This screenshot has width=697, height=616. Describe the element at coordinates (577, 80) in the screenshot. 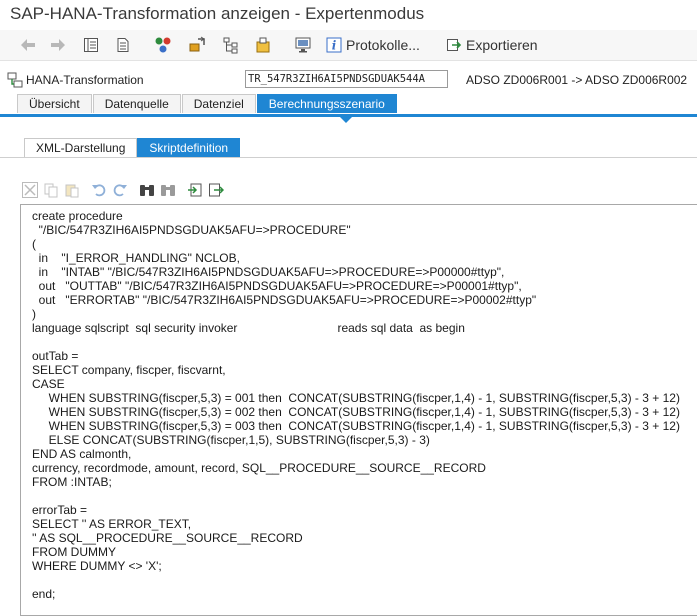

I see `transformation-description: ADSO ZD006R001 -> ADSO ZD006R002` at that location.